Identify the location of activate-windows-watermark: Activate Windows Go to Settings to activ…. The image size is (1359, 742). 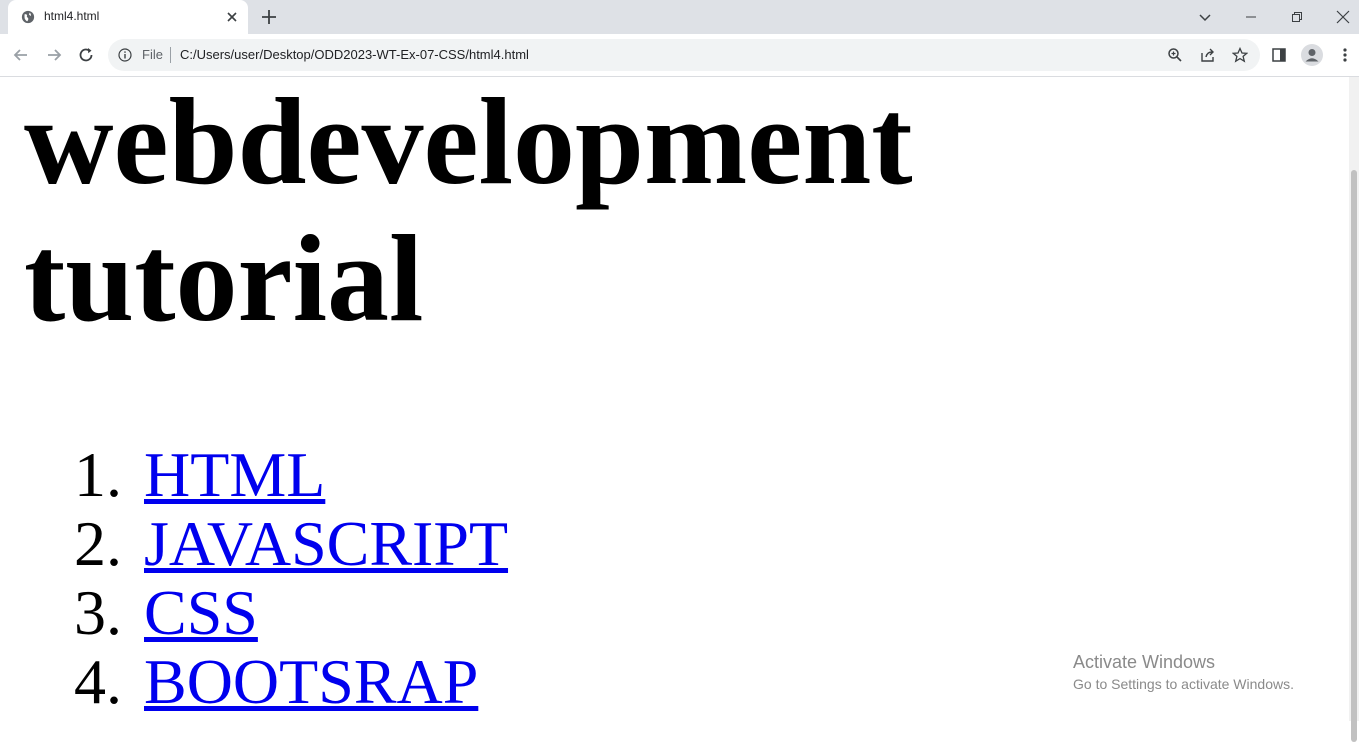
(1183, 673).